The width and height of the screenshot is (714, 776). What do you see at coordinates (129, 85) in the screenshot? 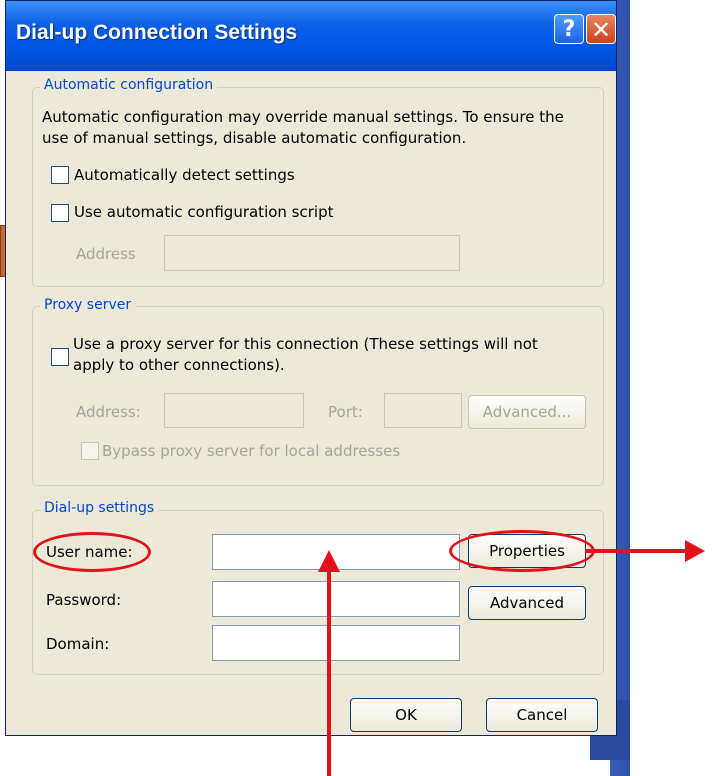
I see `automatic-configuration-legend: Automatic configuration` at bounding box center [129, 85].